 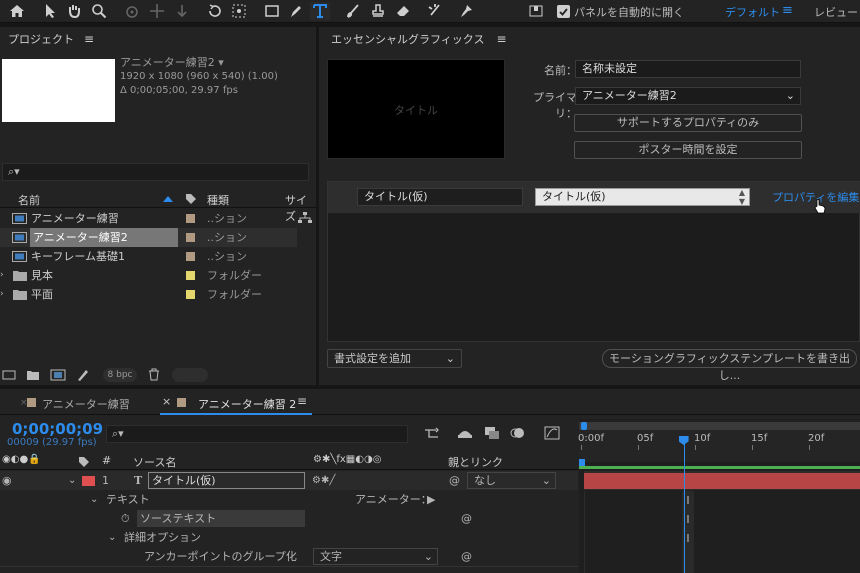 What do you see at coordinates (466, 11) in the screenshot?
I see `puppet-pin-icon` at bounding box center [466, 11].